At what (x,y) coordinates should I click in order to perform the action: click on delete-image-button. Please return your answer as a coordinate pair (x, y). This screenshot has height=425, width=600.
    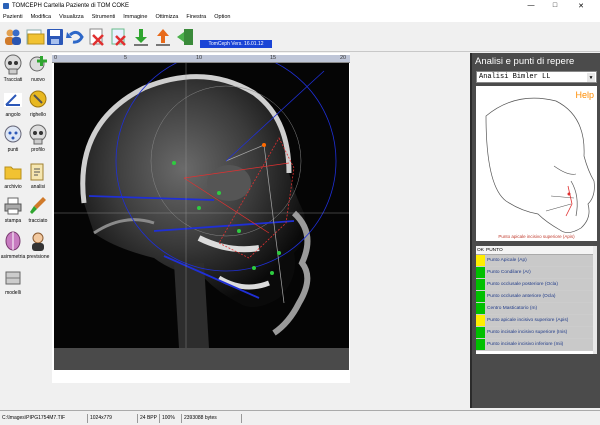
    Looking at the image, I should click on (119, 37).